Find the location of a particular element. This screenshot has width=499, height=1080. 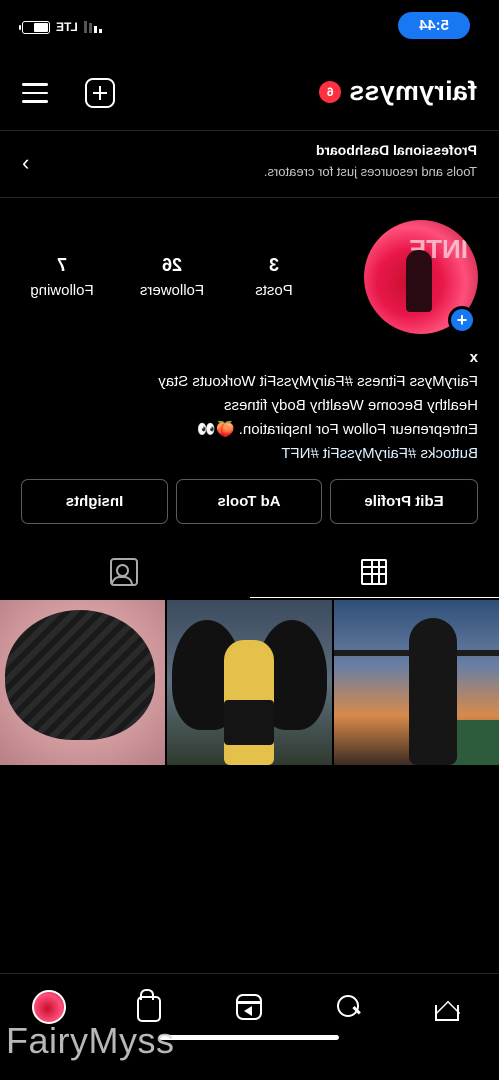

search-icon is located at coordinates (349, 1007).